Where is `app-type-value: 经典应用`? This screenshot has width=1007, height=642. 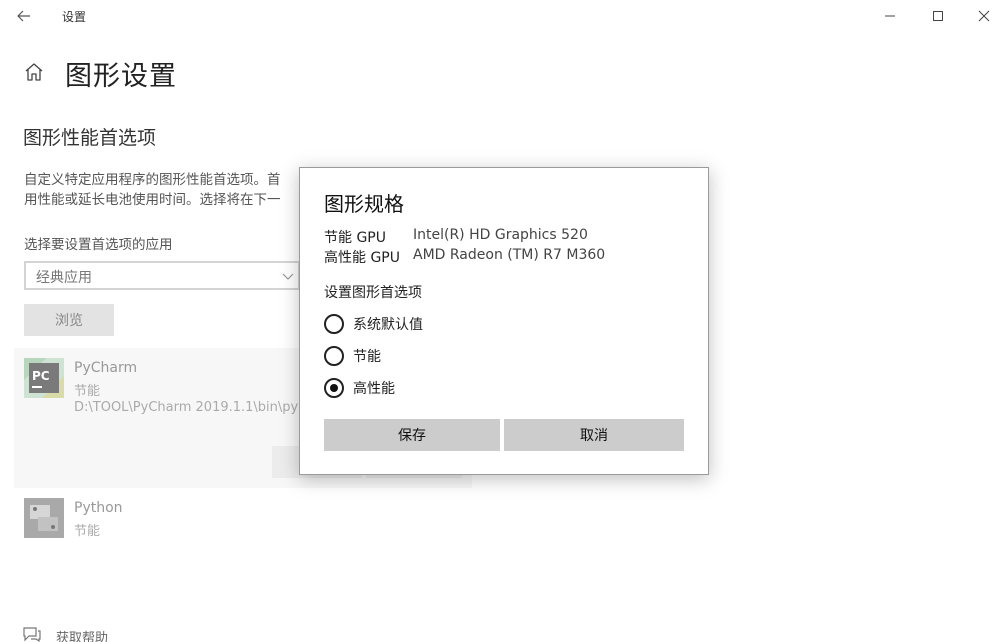 app-type-value: 经典应用 is located at coordinates (64, 278).